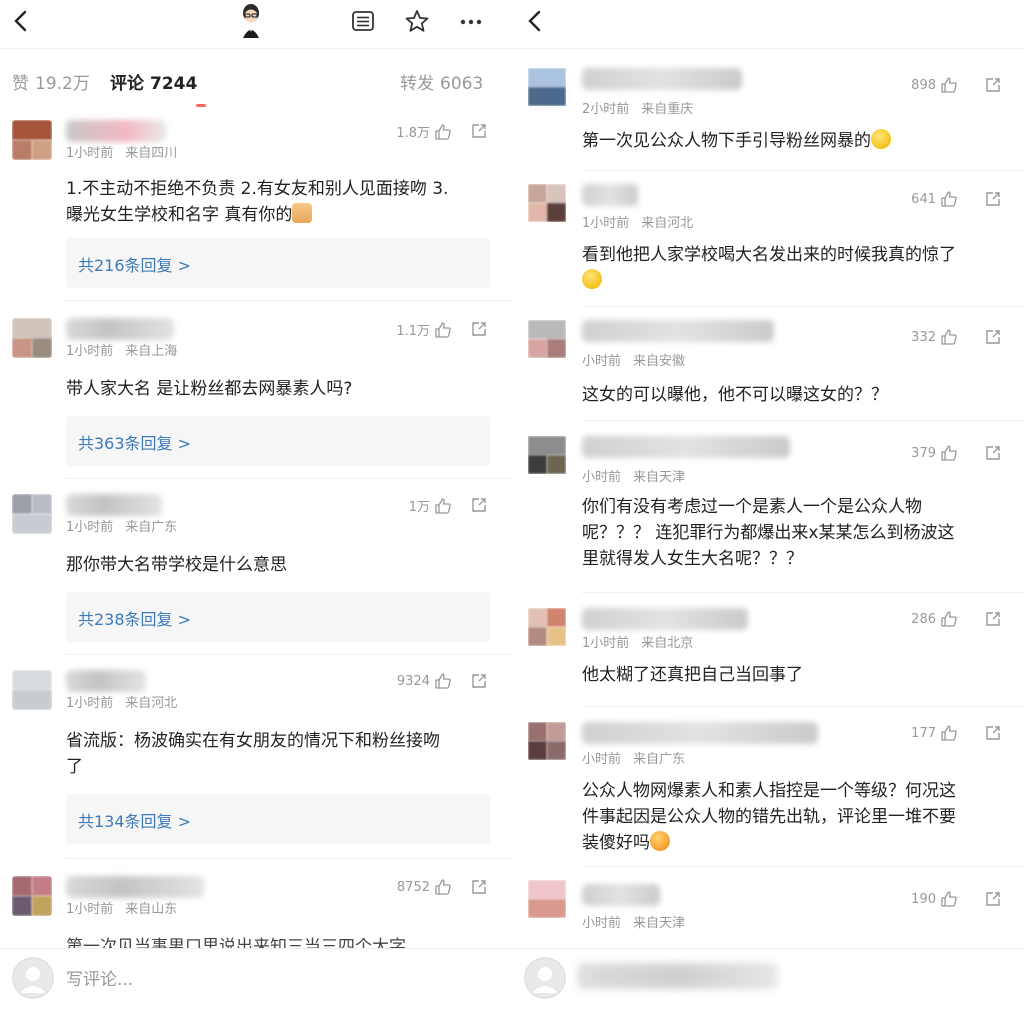  What do you see at coordinates (122, 703) in the screenshot?
I see `comment-meta: 1小时前 来自河北` at bounding box center [122, 703].